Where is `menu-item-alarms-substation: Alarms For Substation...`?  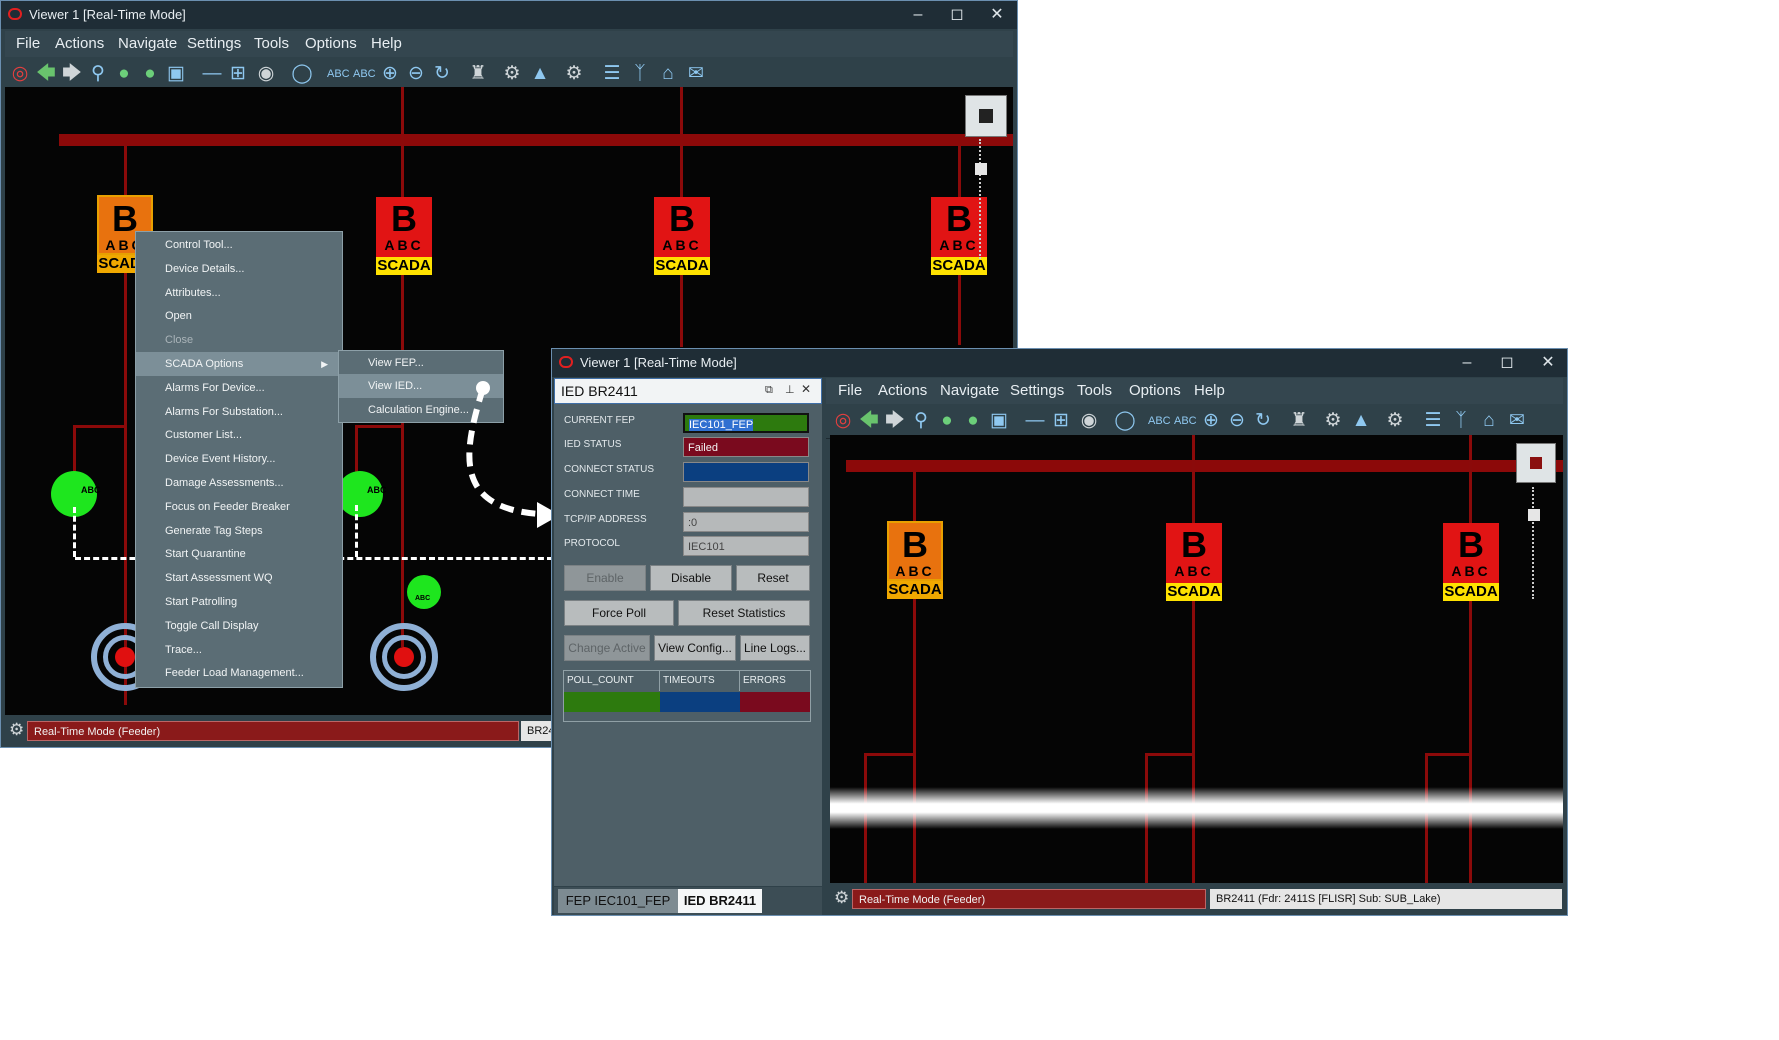 menu-item-alarms-substation: Alarms For Substation... is located at coordinates (239, 412).